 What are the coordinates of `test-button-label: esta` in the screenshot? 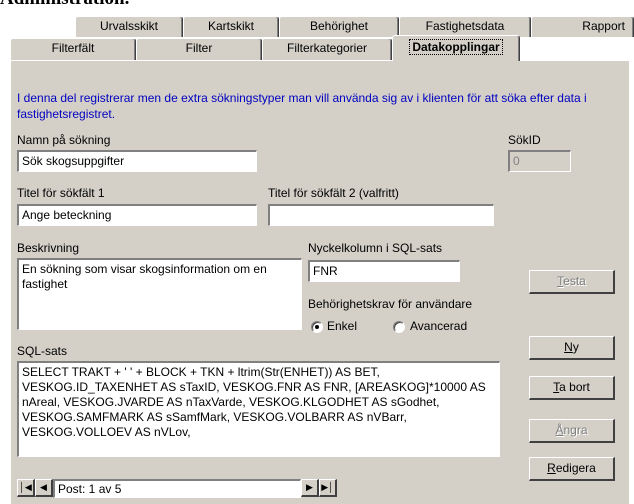 It's located at (574, 281).